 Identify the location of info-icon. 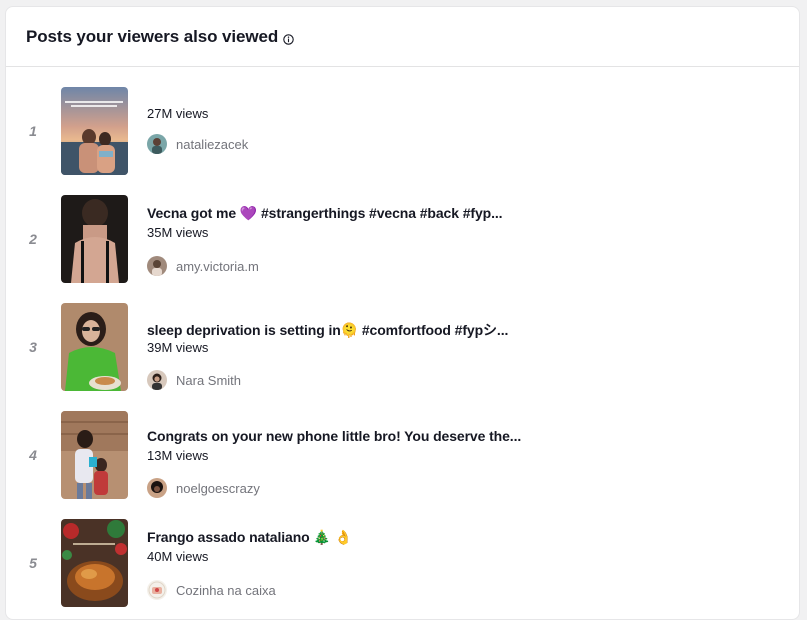
(288, 38).